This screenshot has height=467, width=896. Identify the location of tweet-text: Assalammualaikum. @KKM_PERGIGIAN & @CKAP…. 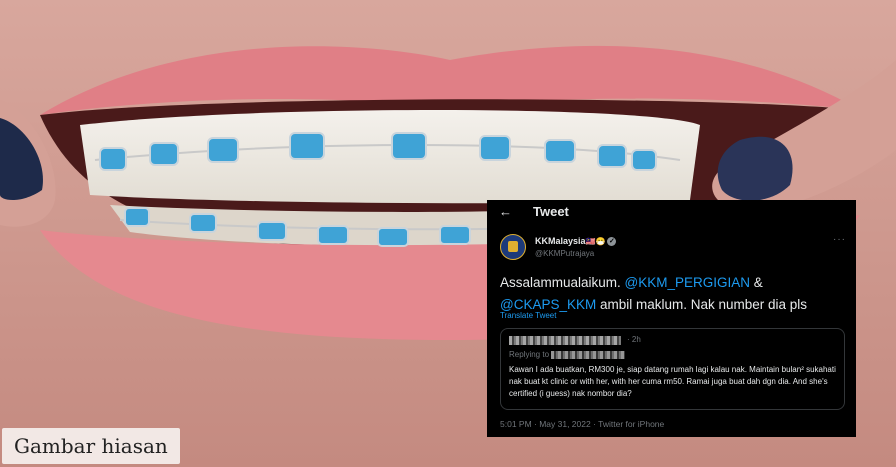
(673, 294).